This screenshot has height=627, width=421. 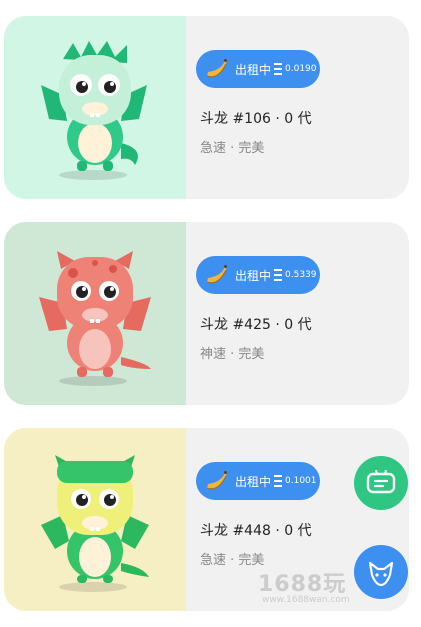 What do you see at coordinates (301, 275) in the screenshot?
I see `rental-price: 0.5339` at bounding box center [301, 275].